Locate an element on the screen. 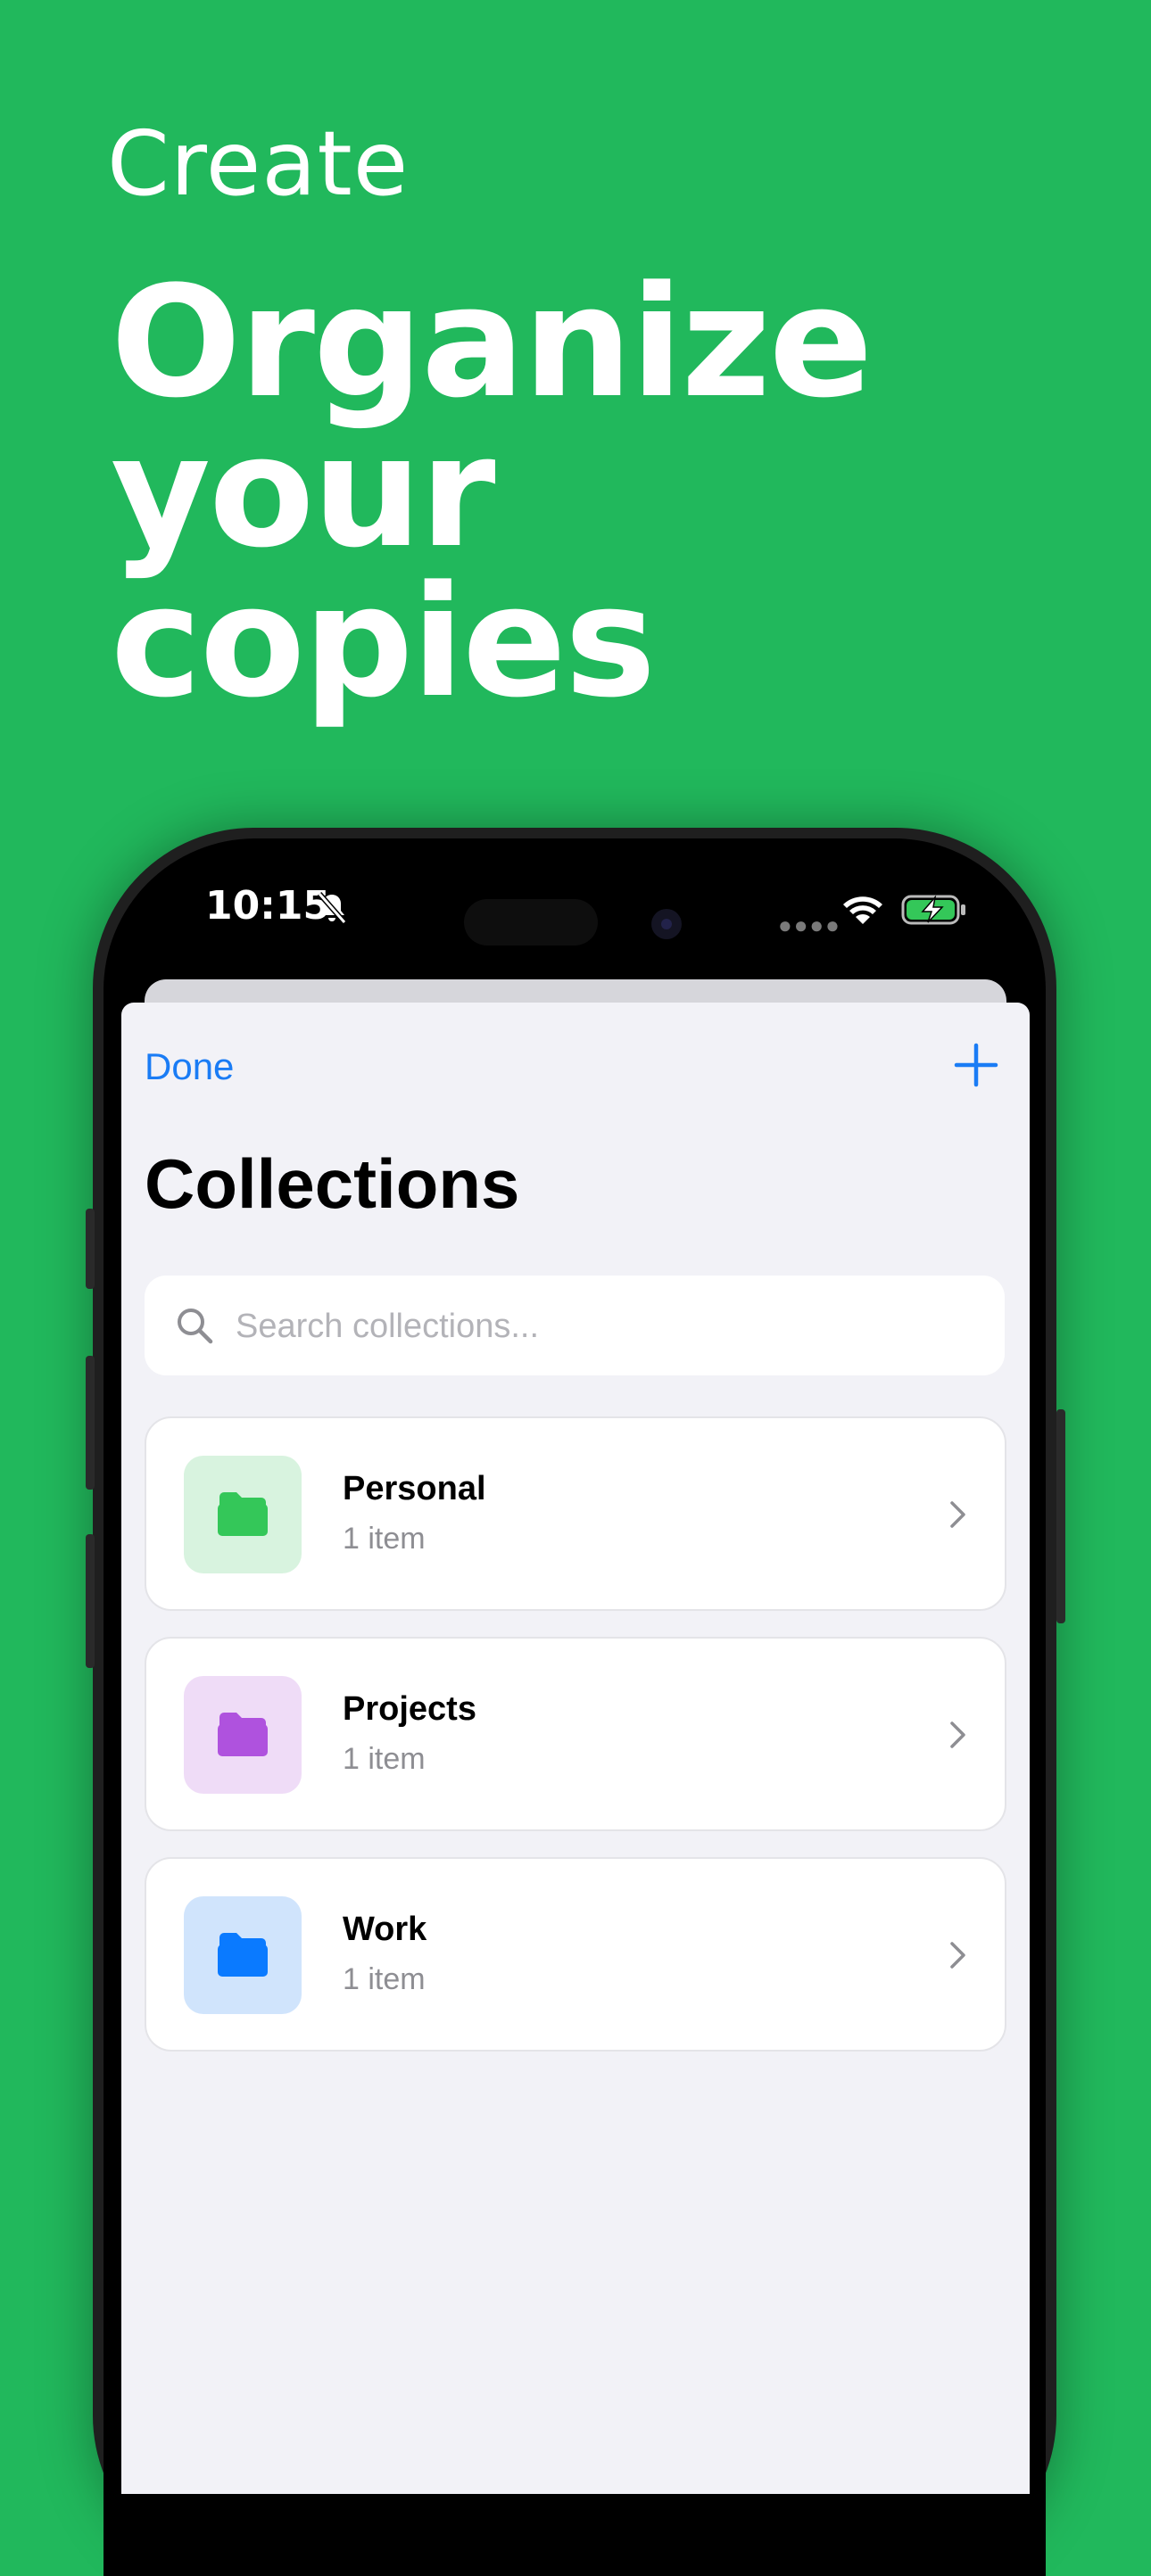  add-collection-button is located at coordinates (976, 1065).